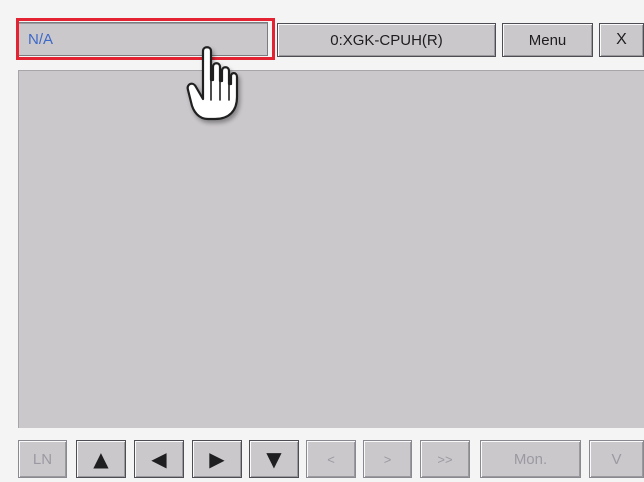 Image resolution: width=644 pixels, height=482 pixels. I want to click on previous-label: <, so click(331, 459).